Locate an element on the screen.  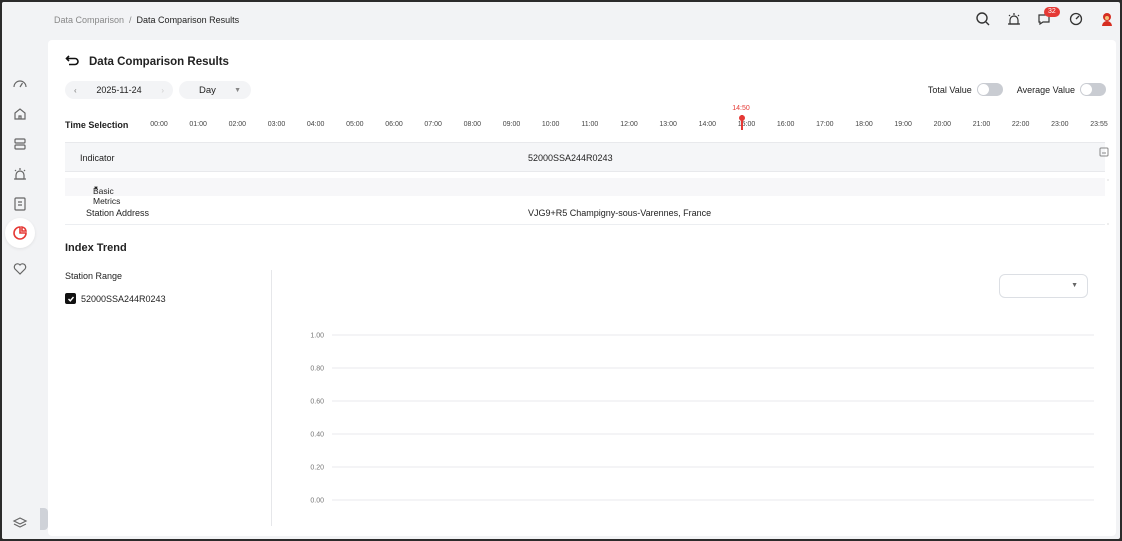
current-time-label: 14:50 is located at coordinates (741, 108).